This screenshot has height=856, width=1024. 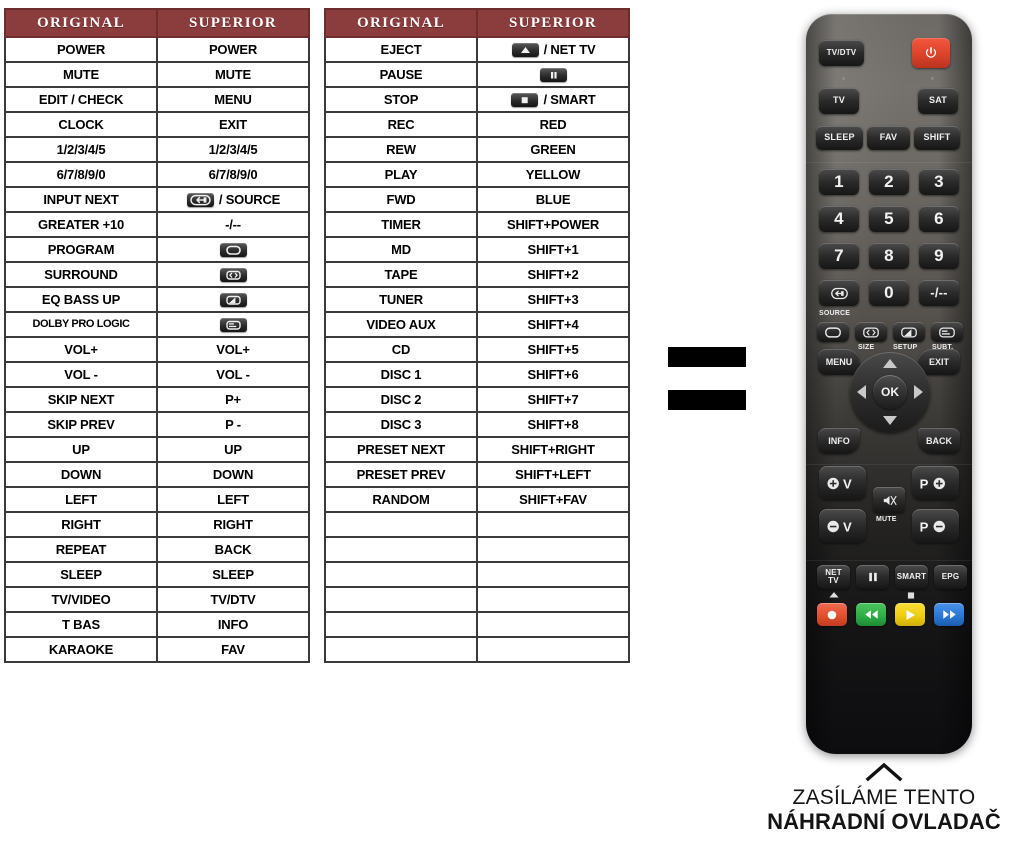 I want to click on table-row: PRESET NEXT SHIFT+RIGHT, so click(x=477, y=449).